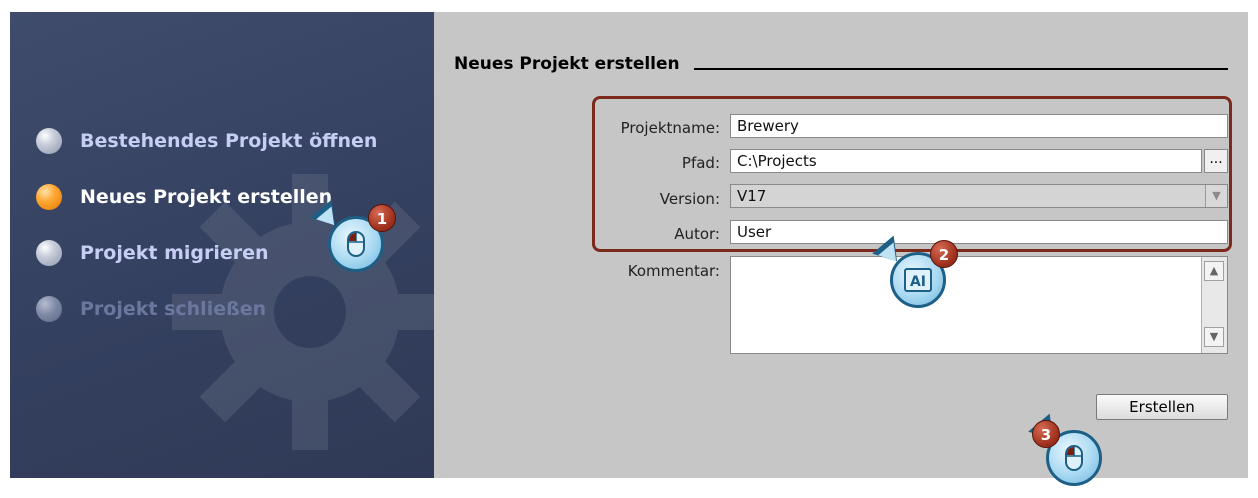  What do you see at coordinates (689, 199) in the screenshot?
I see `version-label: Version:` at bounding box center [689, 199].